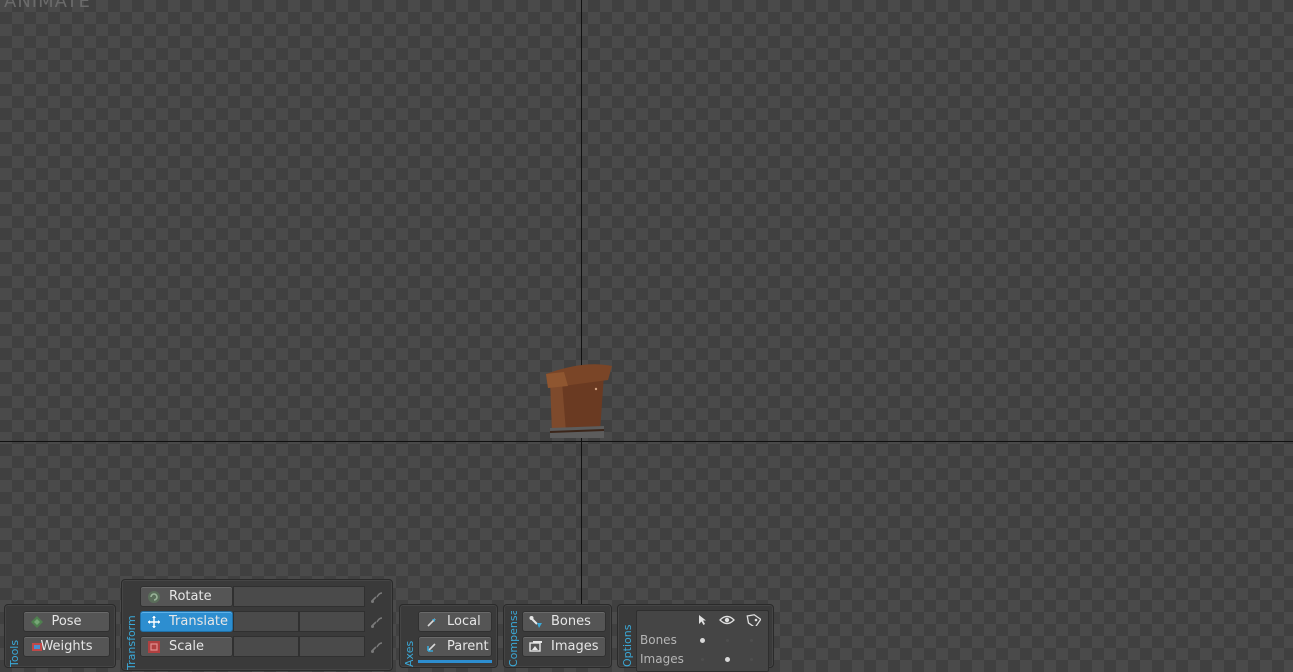 Image resolution: width=1293 pixels, height=672 pixels. Describe the element at coordinates (455, 661) in the screenshot. I see `axes-active-indicator` at that location.